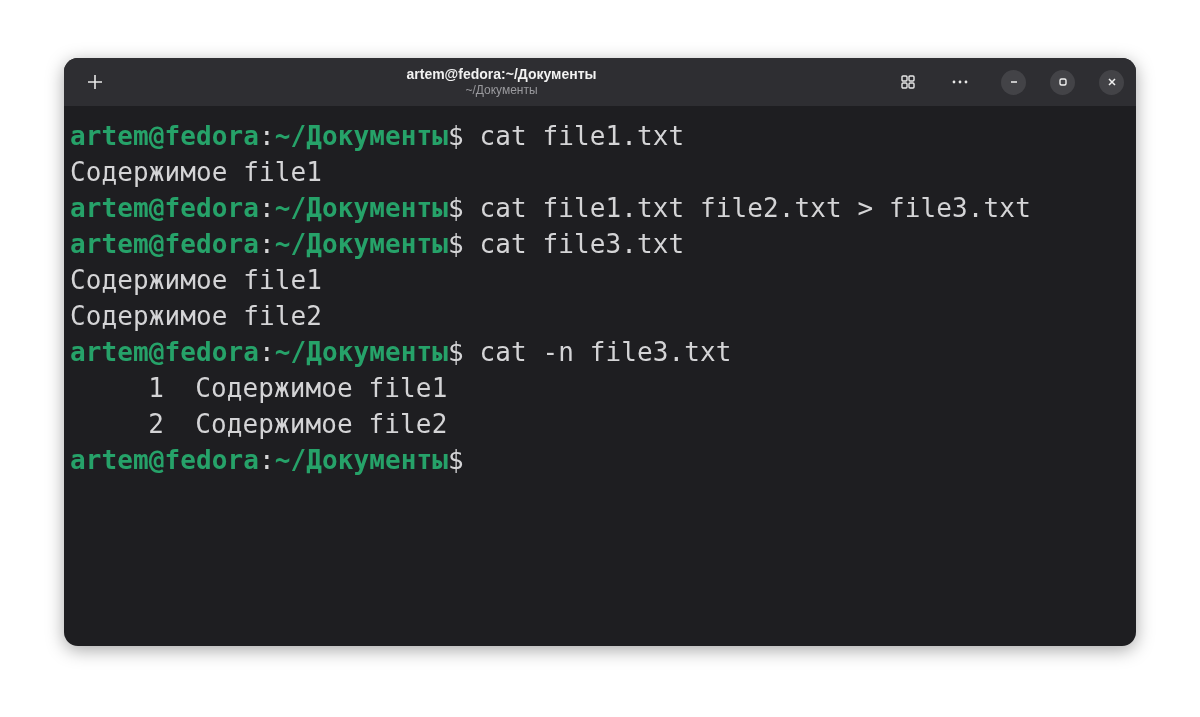  I want to click on line-number: 1, so click(156, 388).